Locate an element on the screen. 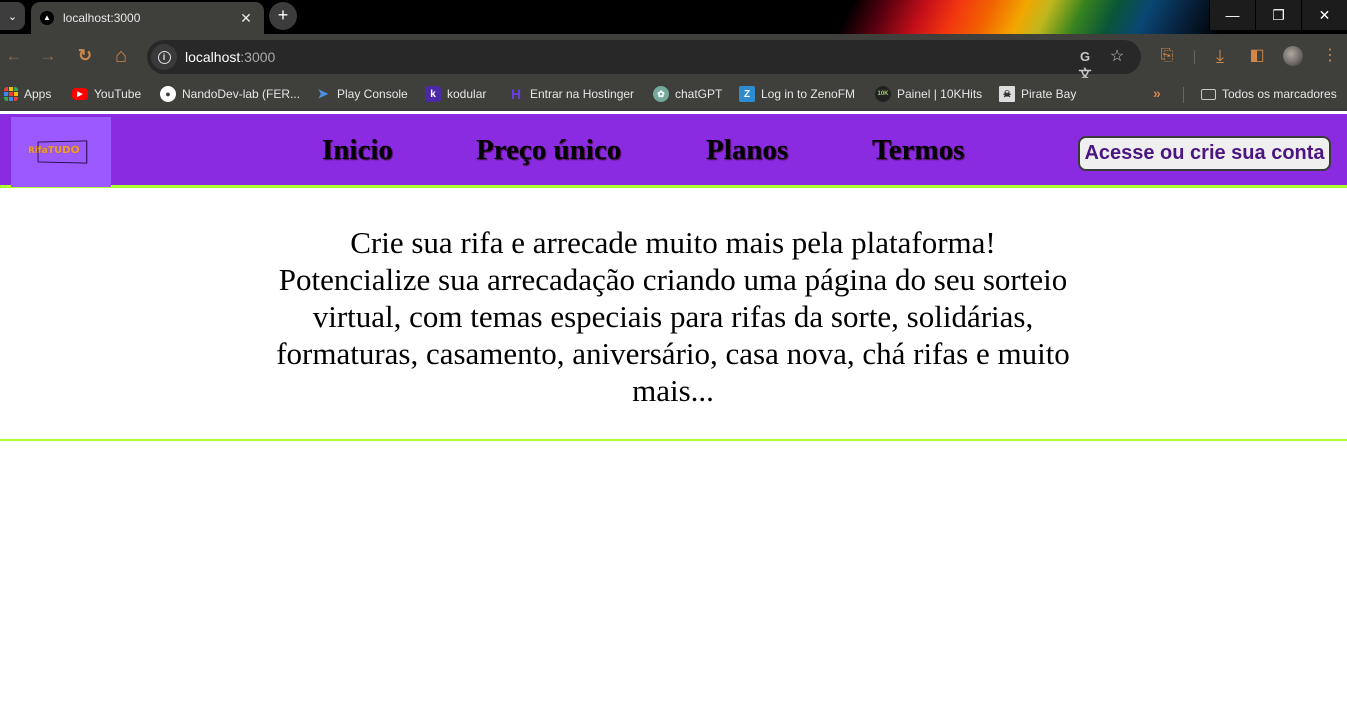 This screenshot has height=721, width=1347. apps-grid-icon is located at coordinates (11, 94).